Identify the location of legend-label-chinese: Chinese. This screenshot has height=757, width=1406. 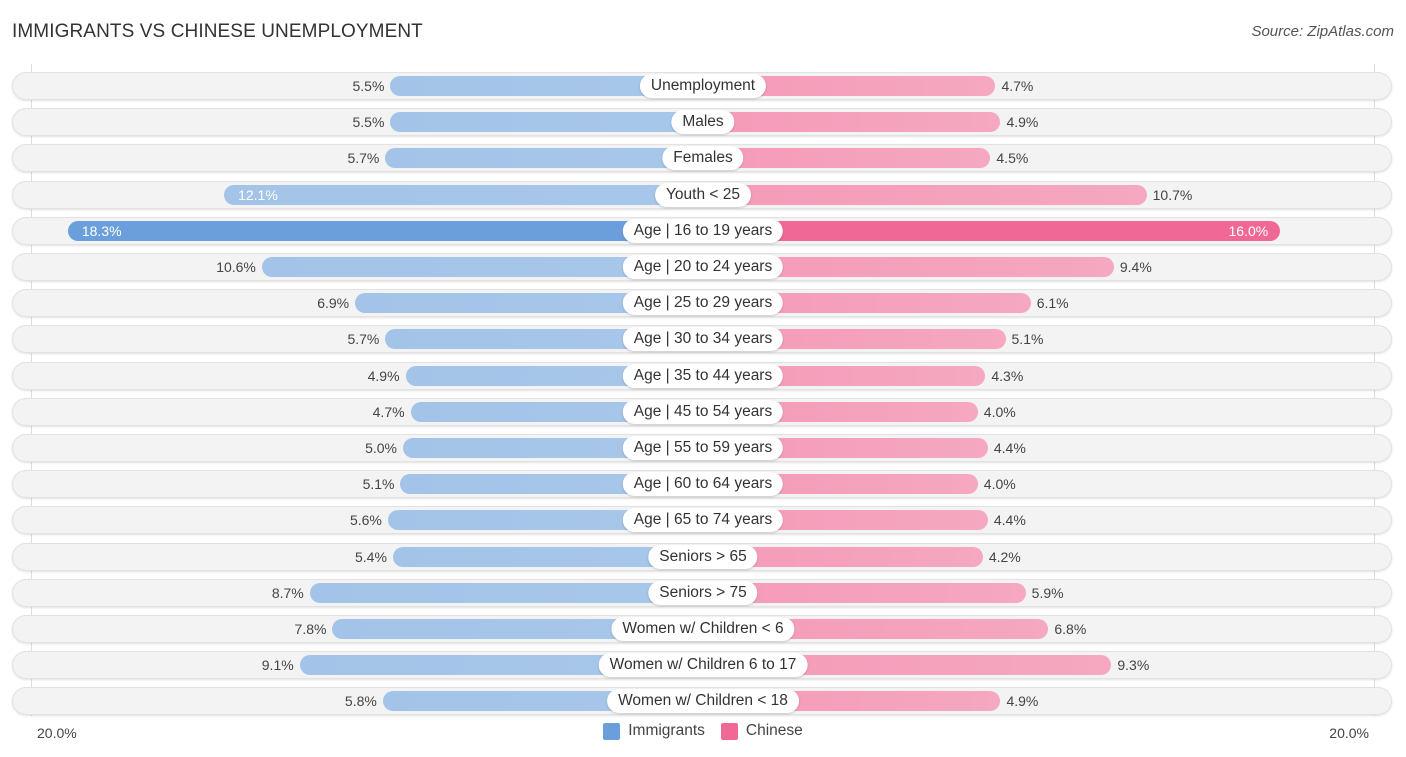
(774, 730).